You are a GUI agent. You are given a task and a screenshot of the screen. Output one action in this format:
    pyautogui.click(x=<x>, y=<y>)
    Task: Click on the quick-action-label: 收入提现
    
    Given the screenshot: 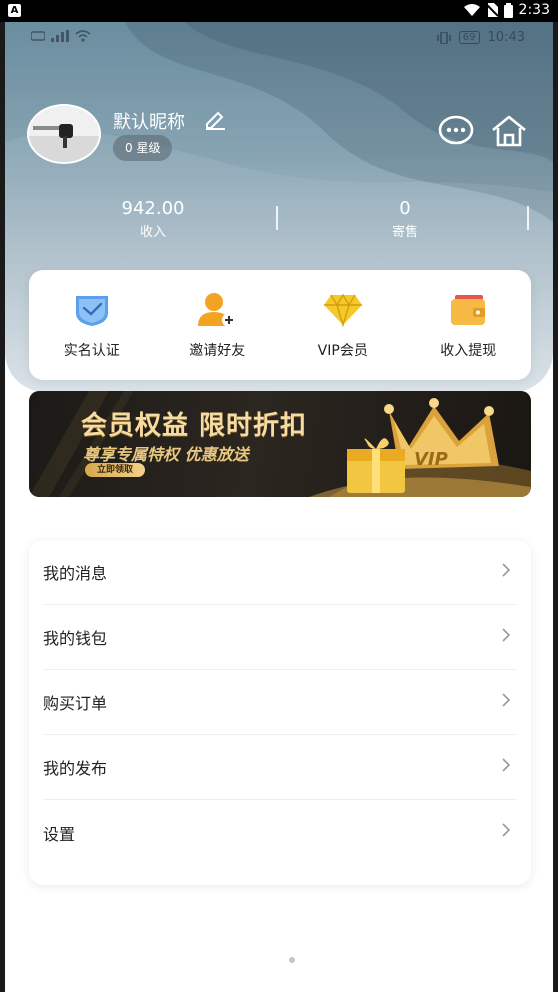 What is the action you would take?
    pyautogui.click(x=468, y=351)
    